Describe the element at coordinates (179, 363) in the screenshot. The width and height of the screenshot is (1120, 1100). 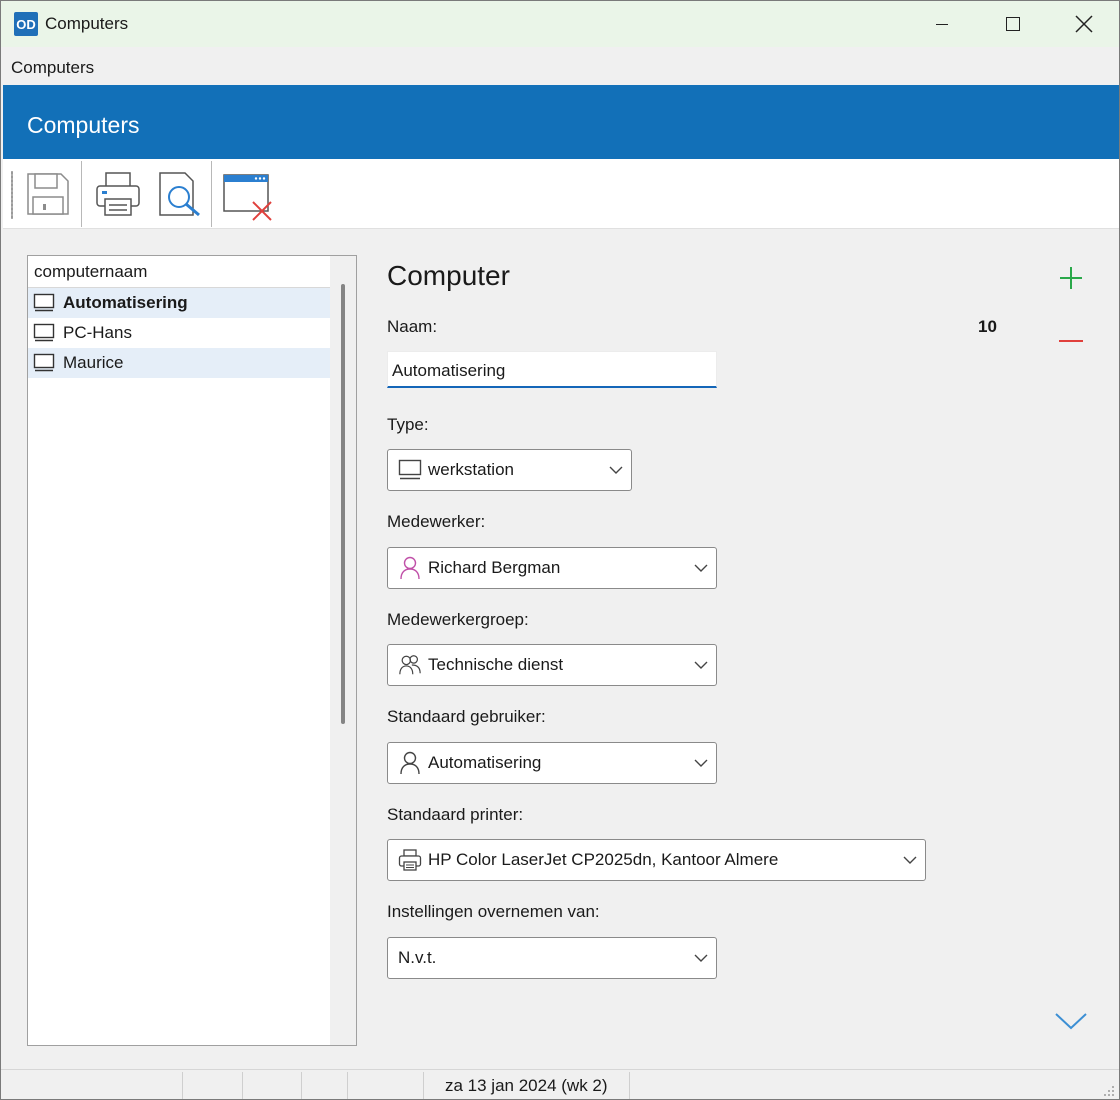
I see `list-item: Maurice` at that location.